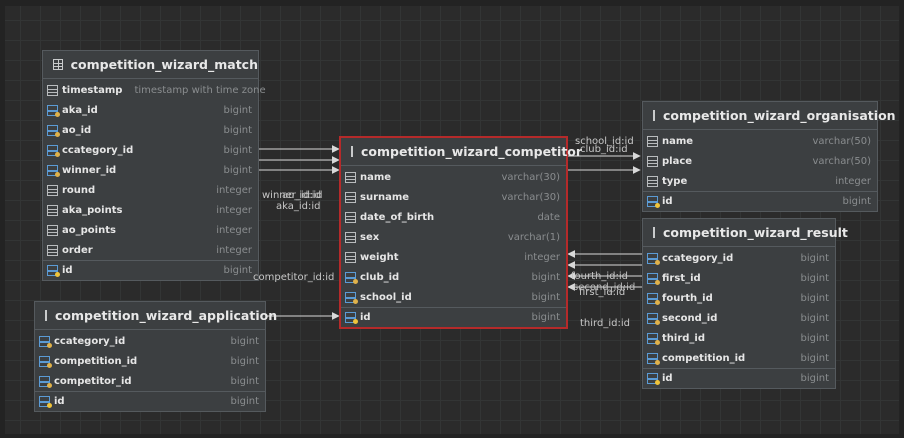 This screenshot has height=438, width=904. Describe the element at coordinates (365, 317) in the screenshot. I see `column-name: id` at that location.